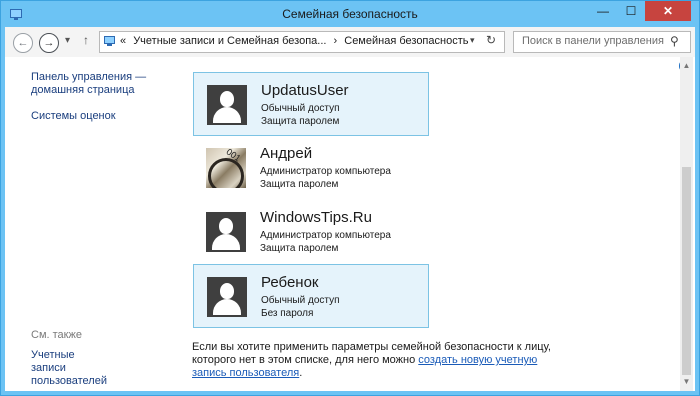 This screenshot has width=700, height=396. I want to click on scroll-up-icon: ▲, so click(686, 67).